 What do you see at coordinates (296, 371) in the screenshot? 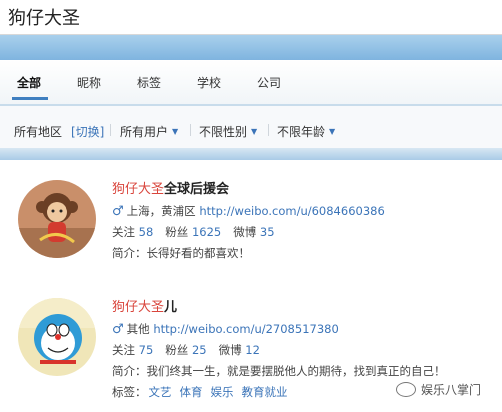
I see `bio-text: 我们终其一生，就是要摆脱他人的期待，找到真正的自己！` at bounding box center [296, 371].